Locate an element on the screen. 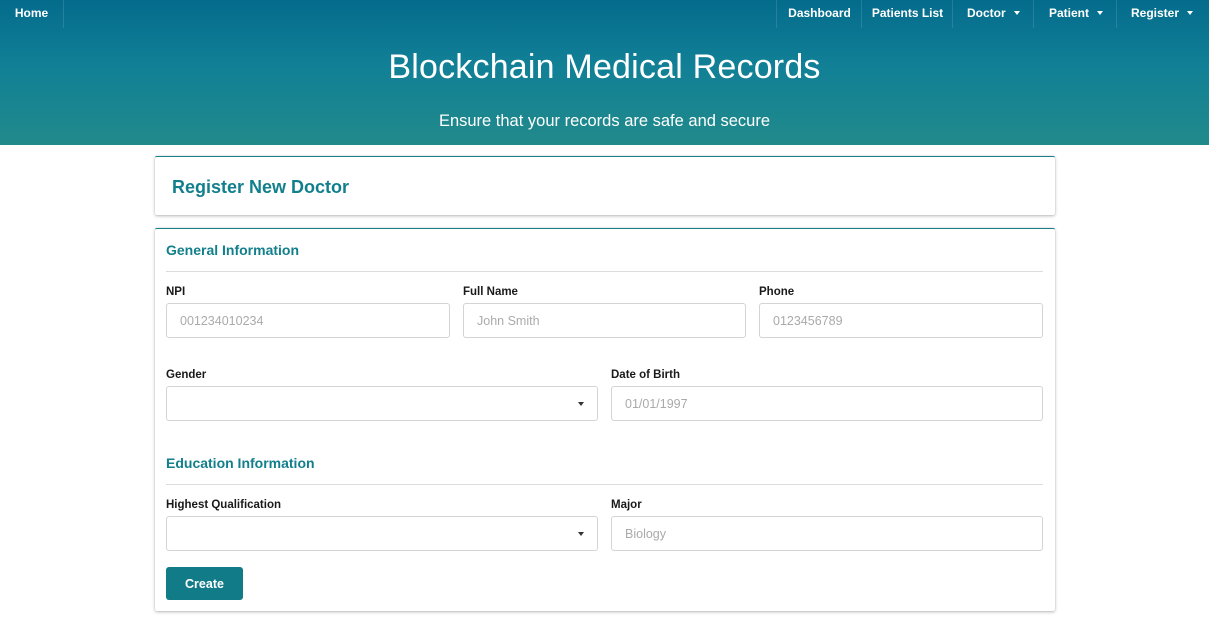 The width and height of the screenshot is (1209, 622). nav-patients-list: Patients List is located at coordinates (907, 14).